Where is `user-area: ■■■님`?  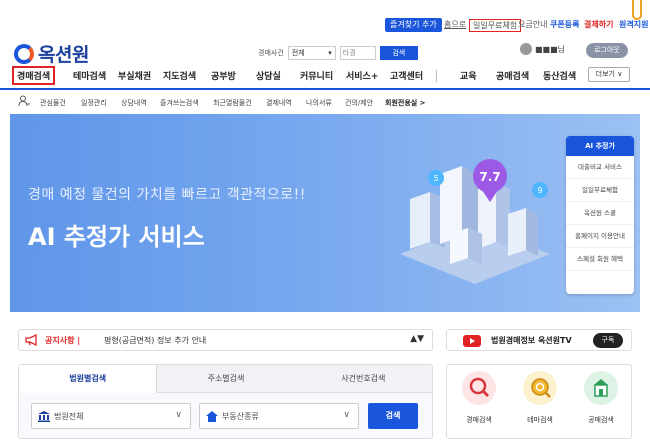
user-area: ■■■님 is located at coordinates (542, 49).